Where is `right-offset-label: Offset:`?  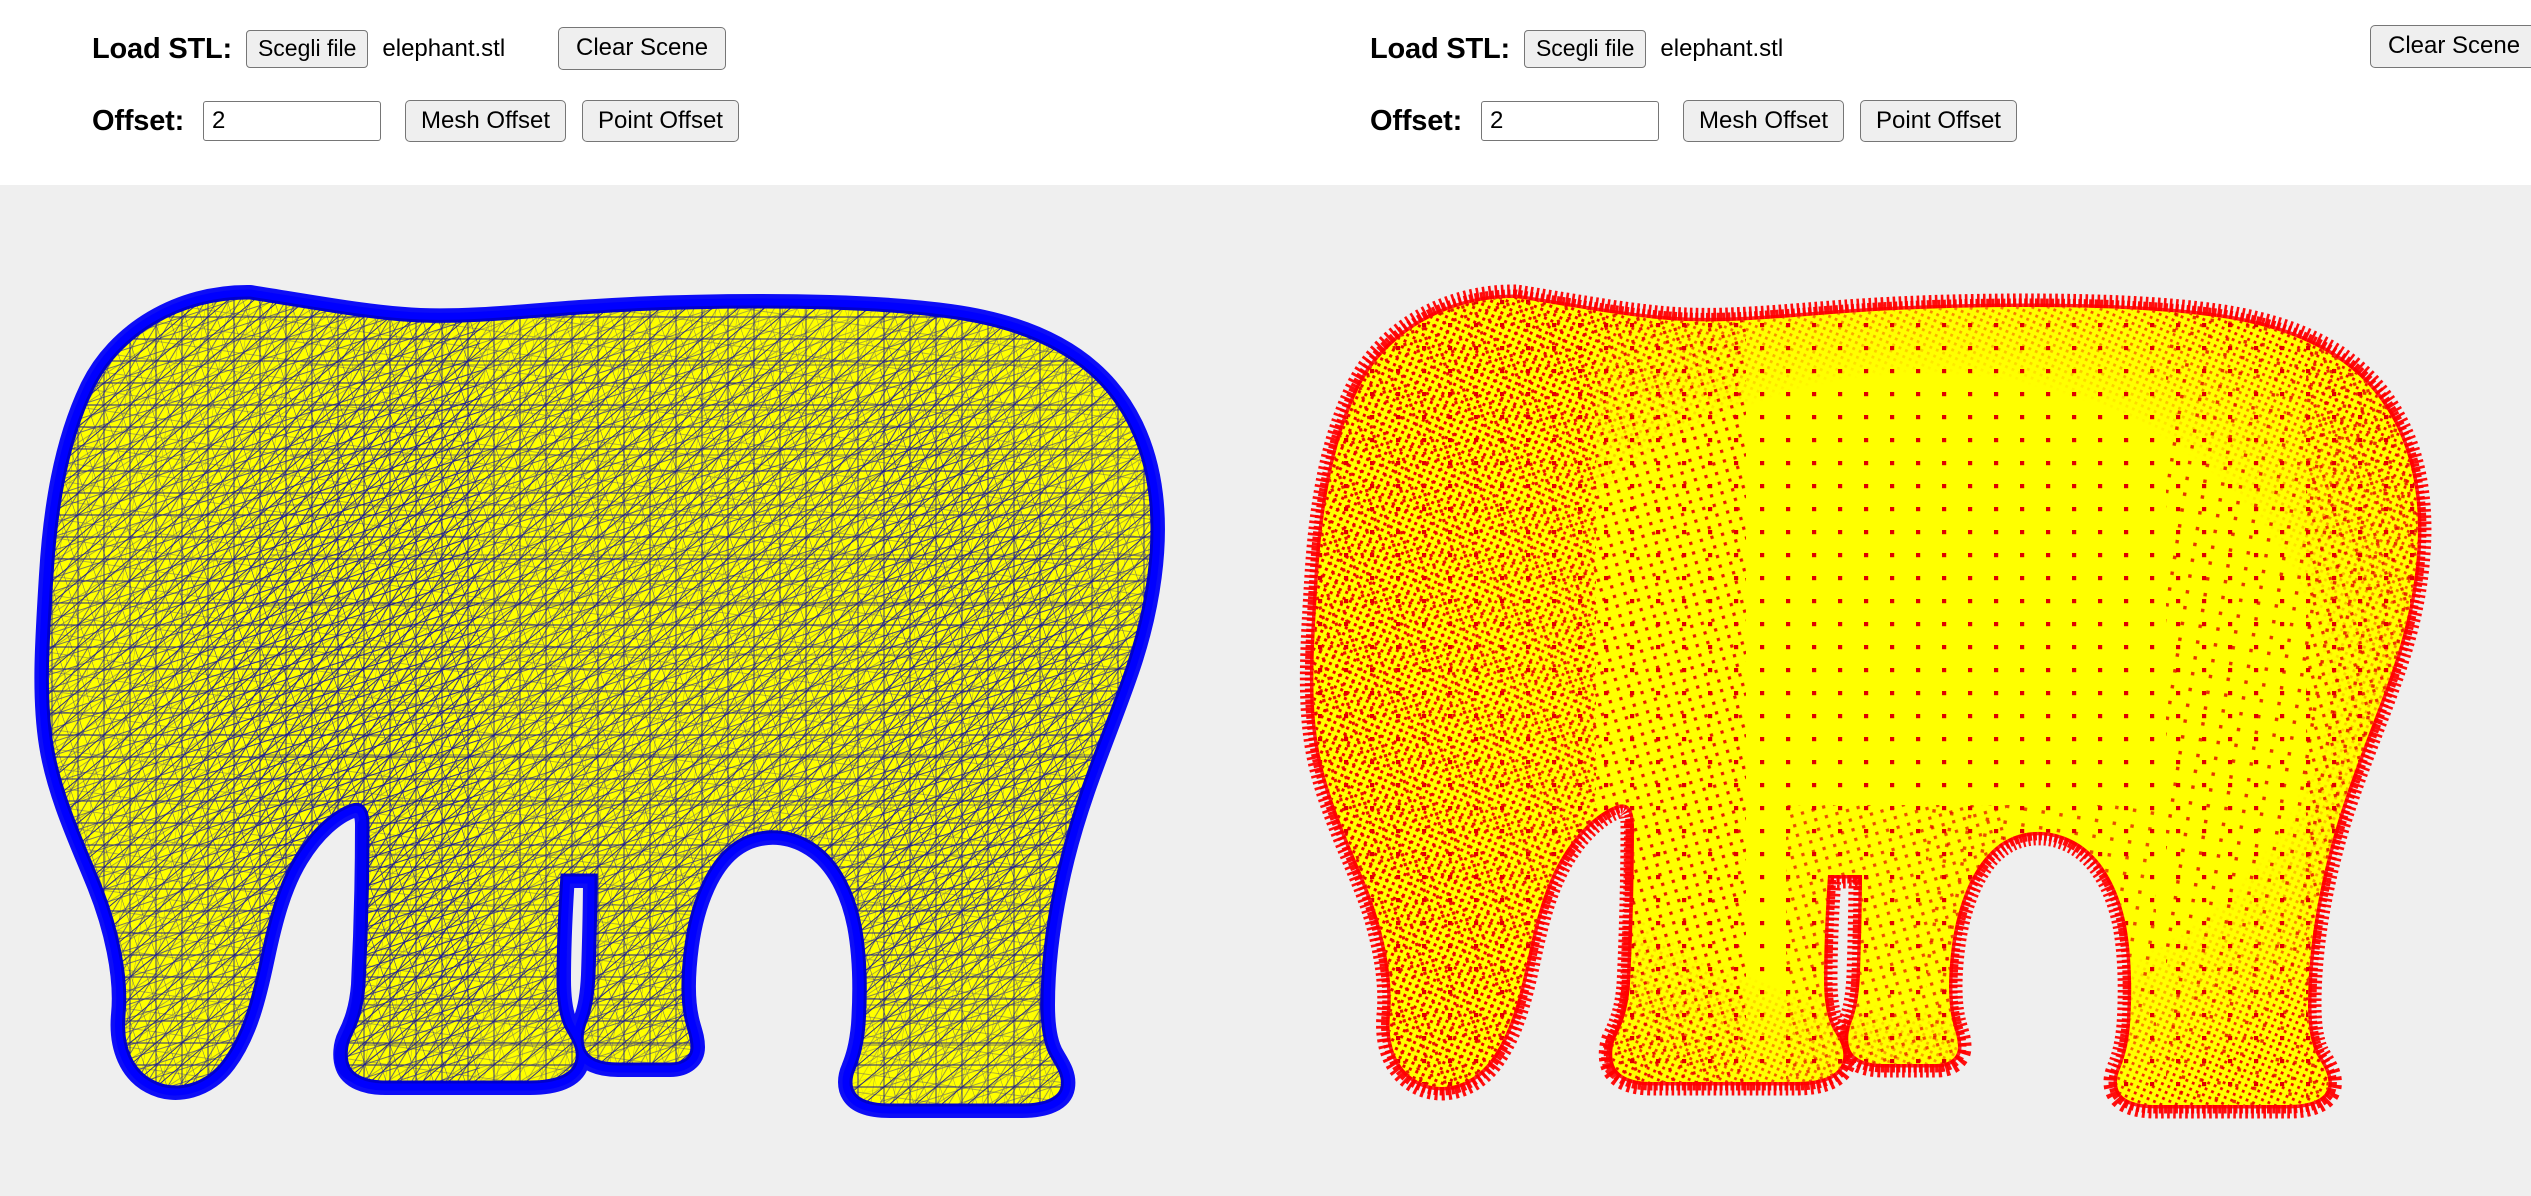
right-offset-label: Offset: is located at coordinates (1416, 120).